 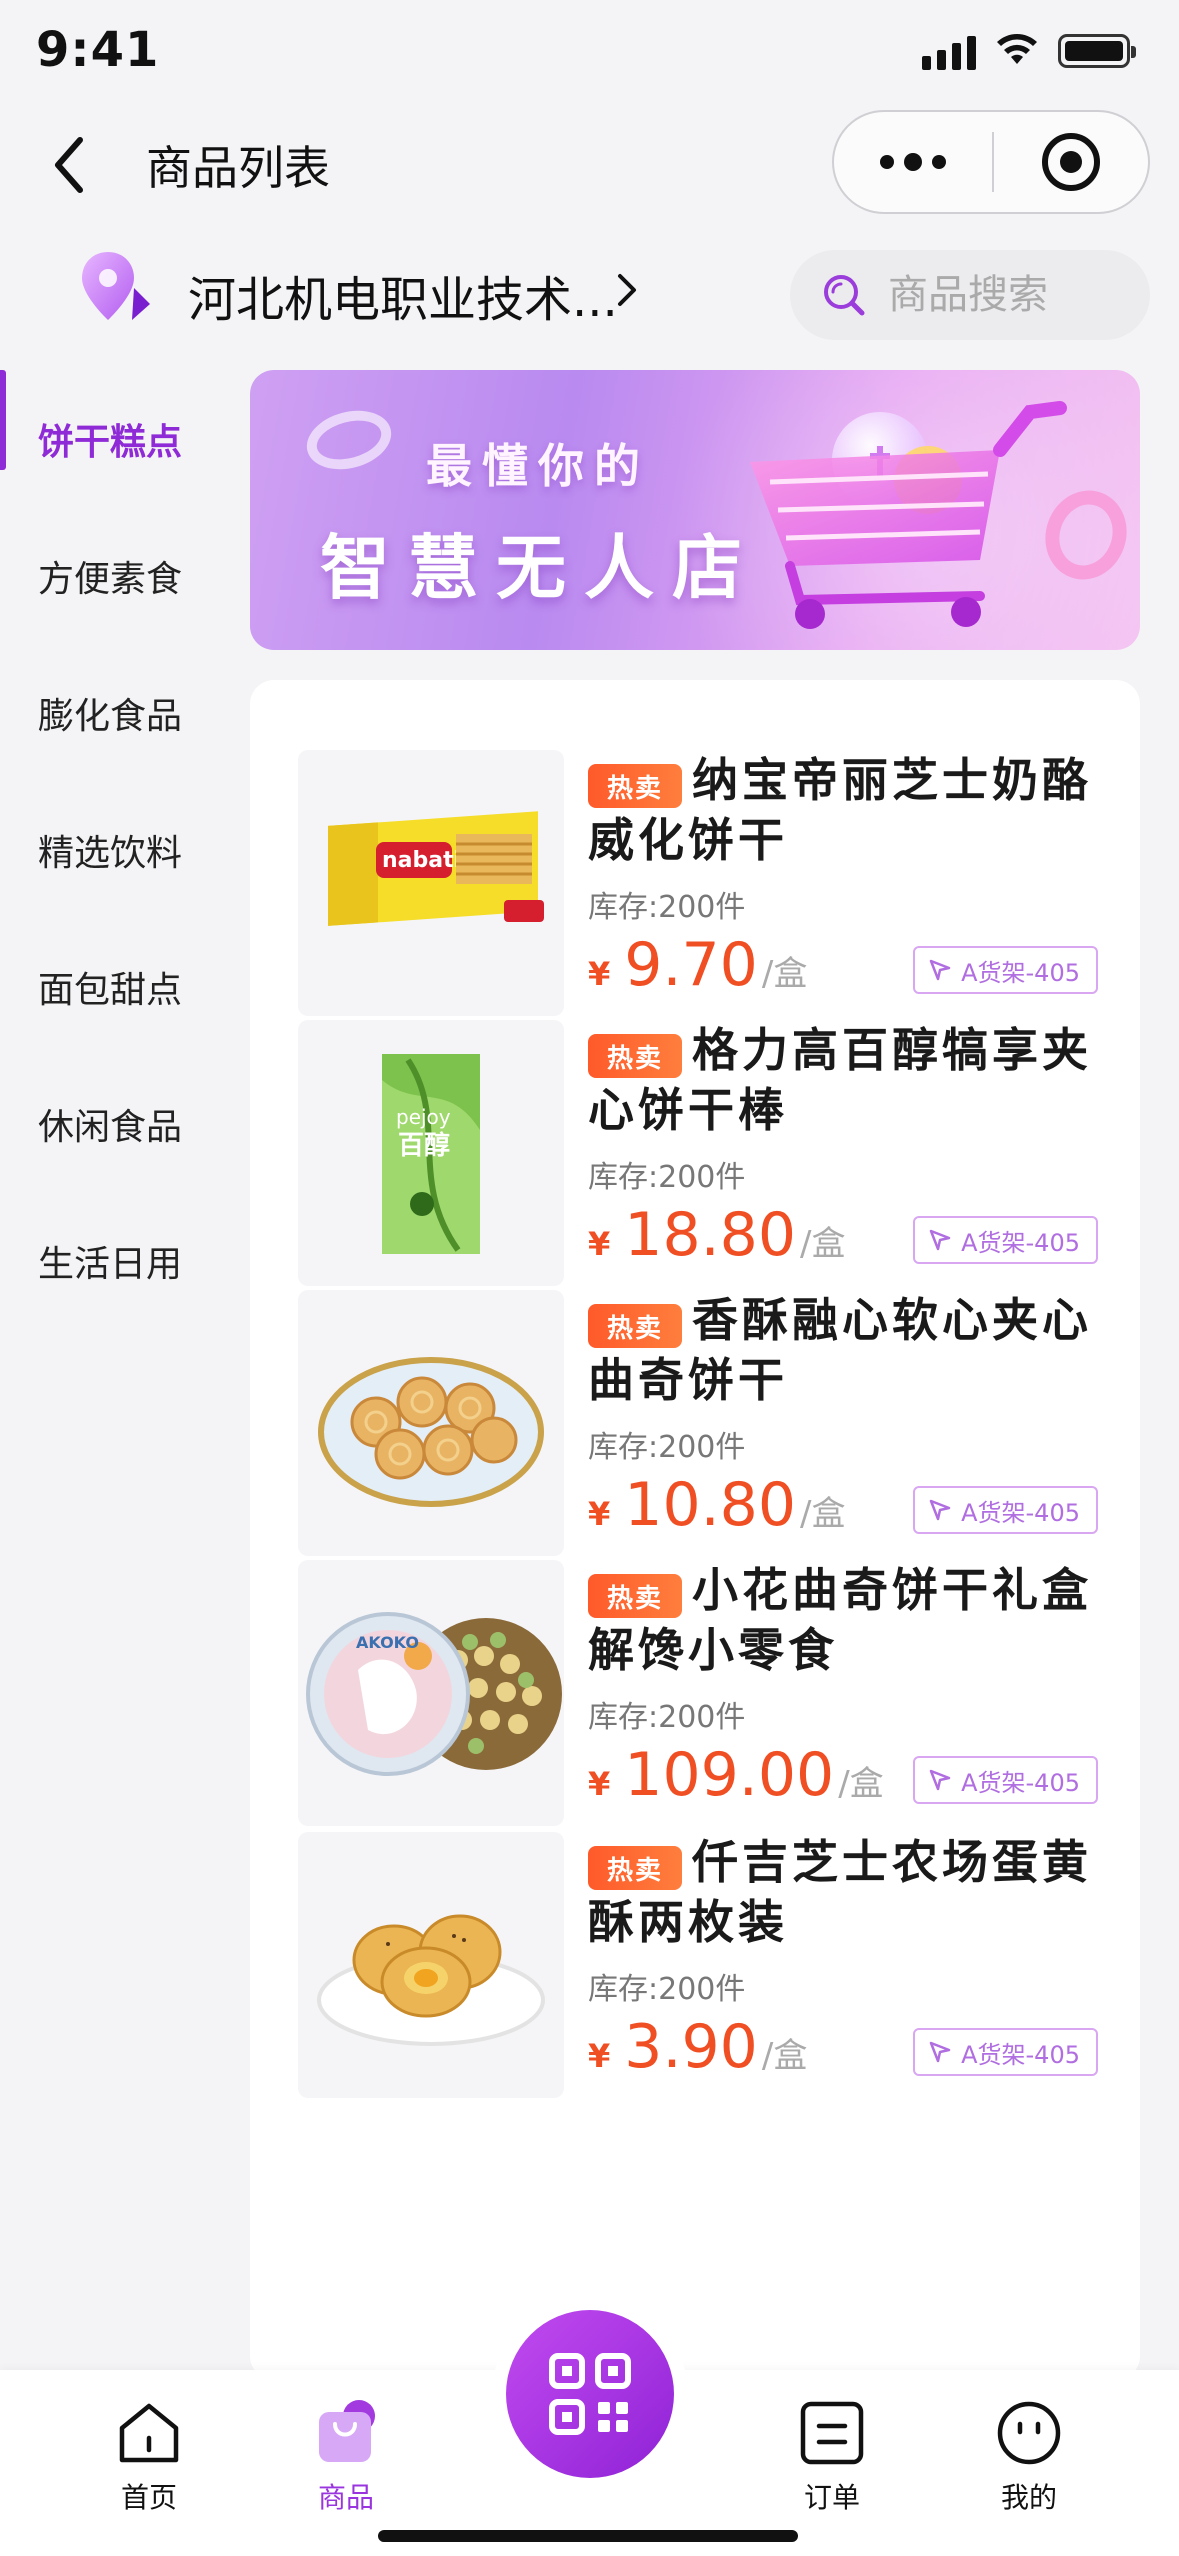 I want to click on close-miniapp-button, so click(x=1071, y=162).